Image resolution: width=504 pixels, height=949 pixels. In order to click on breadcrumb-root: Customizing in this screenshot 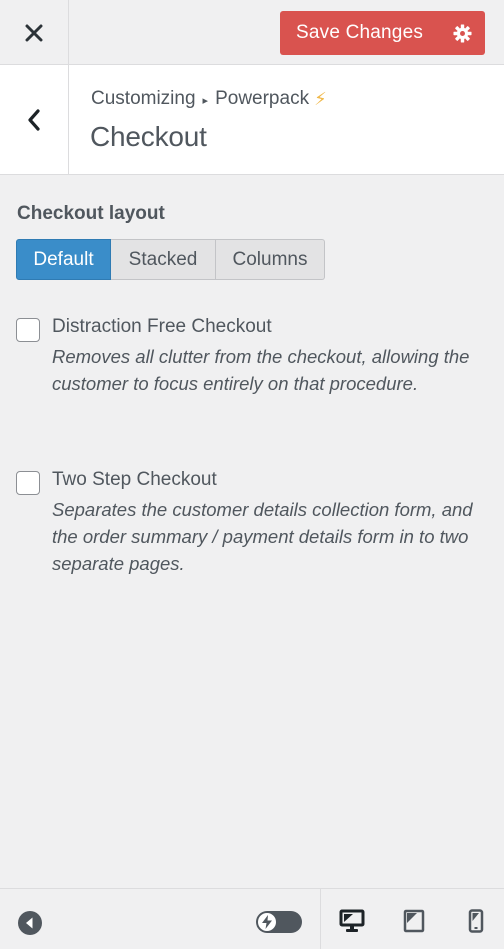, I will do `click(143, 98)`.